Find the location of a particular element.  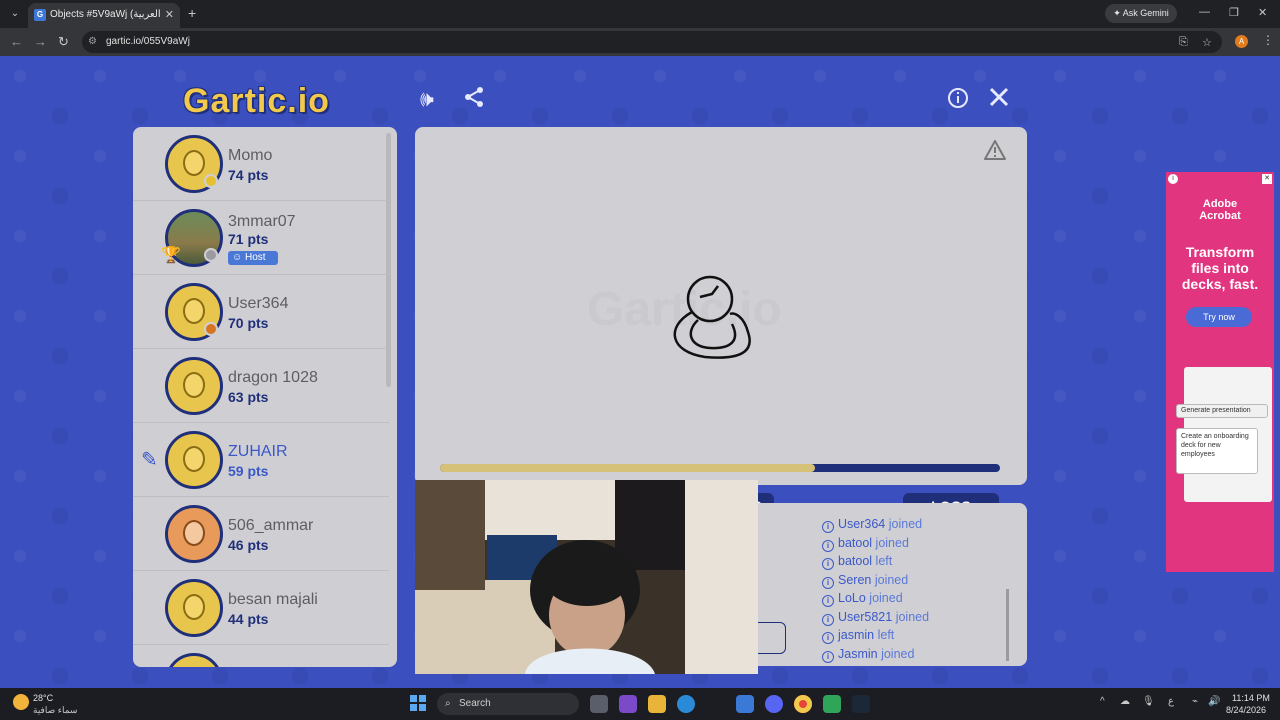

log-user: batool is located at coordinates (855, 561).